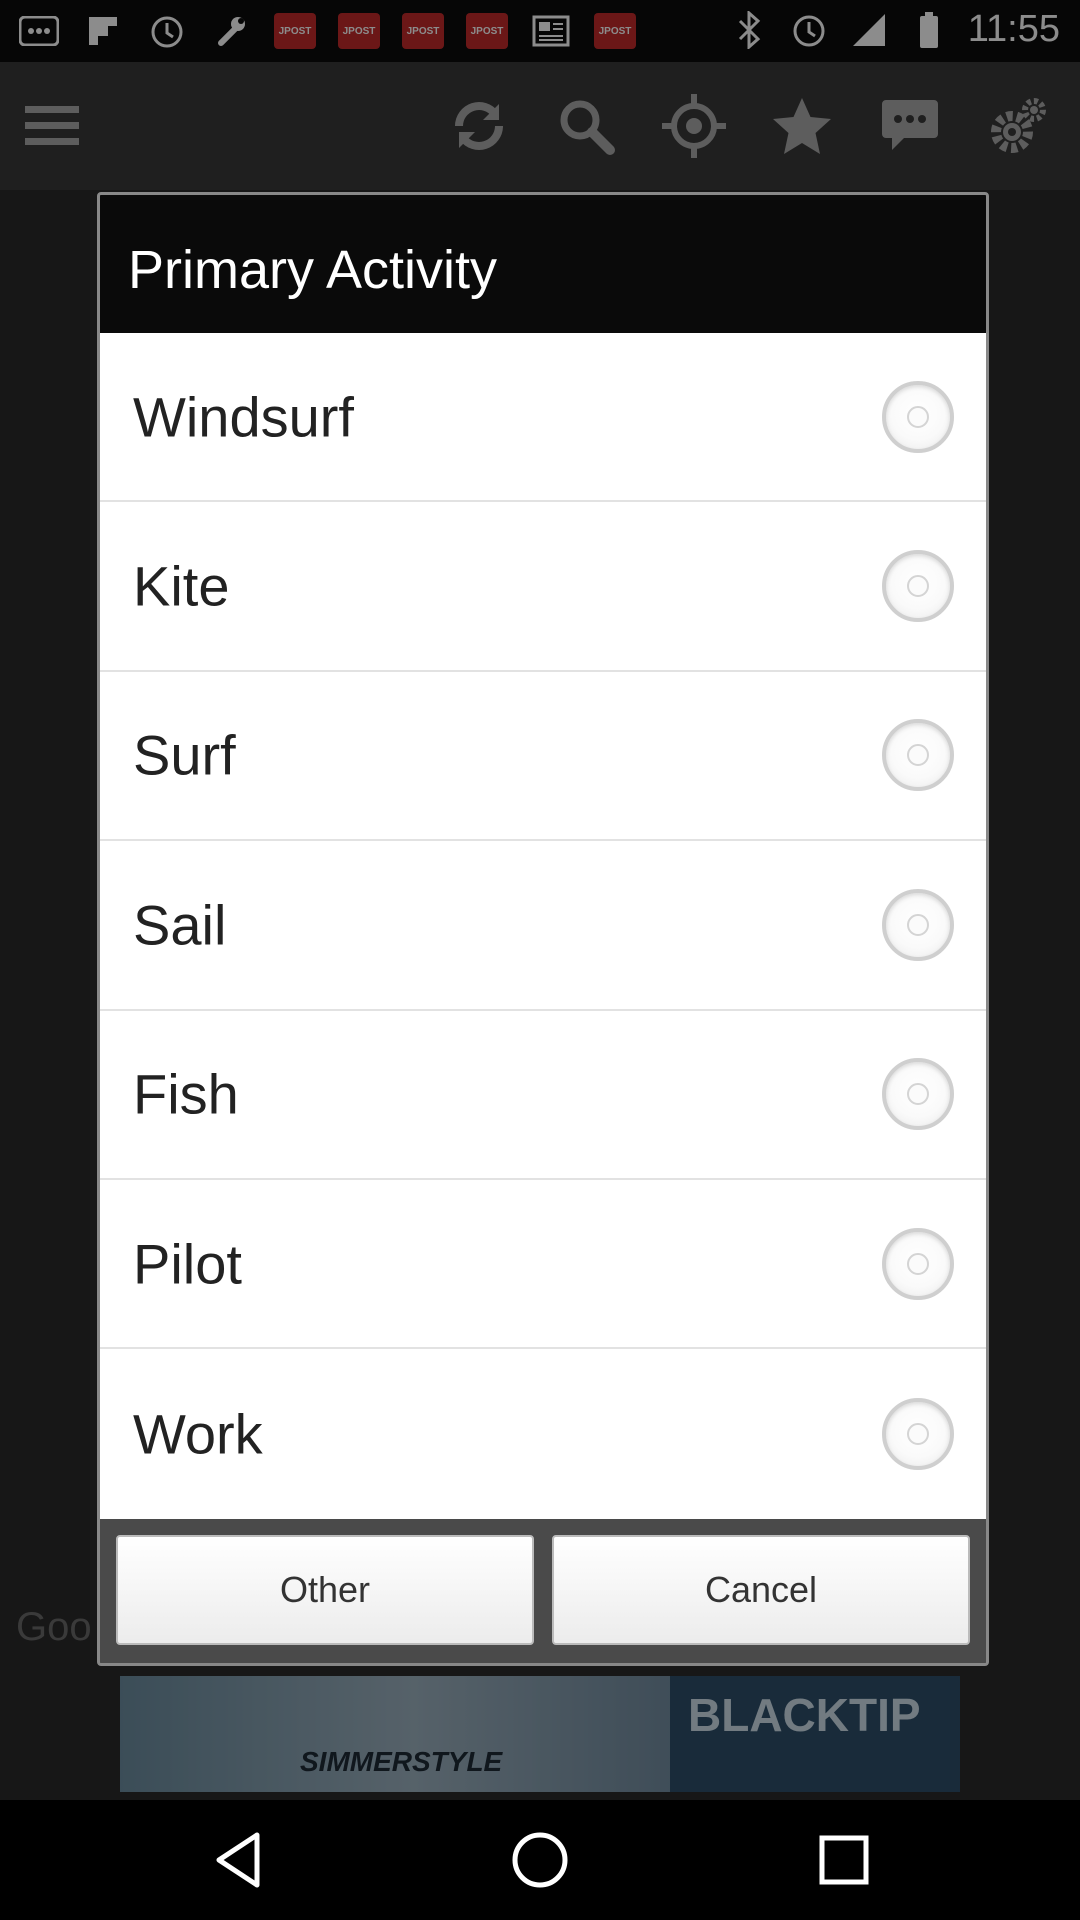 The width and height of the screenshot is (1080, 1920). Describe the element at coordinates (325, 1590) in the screenshot. I see `other-button: Other` at that location.